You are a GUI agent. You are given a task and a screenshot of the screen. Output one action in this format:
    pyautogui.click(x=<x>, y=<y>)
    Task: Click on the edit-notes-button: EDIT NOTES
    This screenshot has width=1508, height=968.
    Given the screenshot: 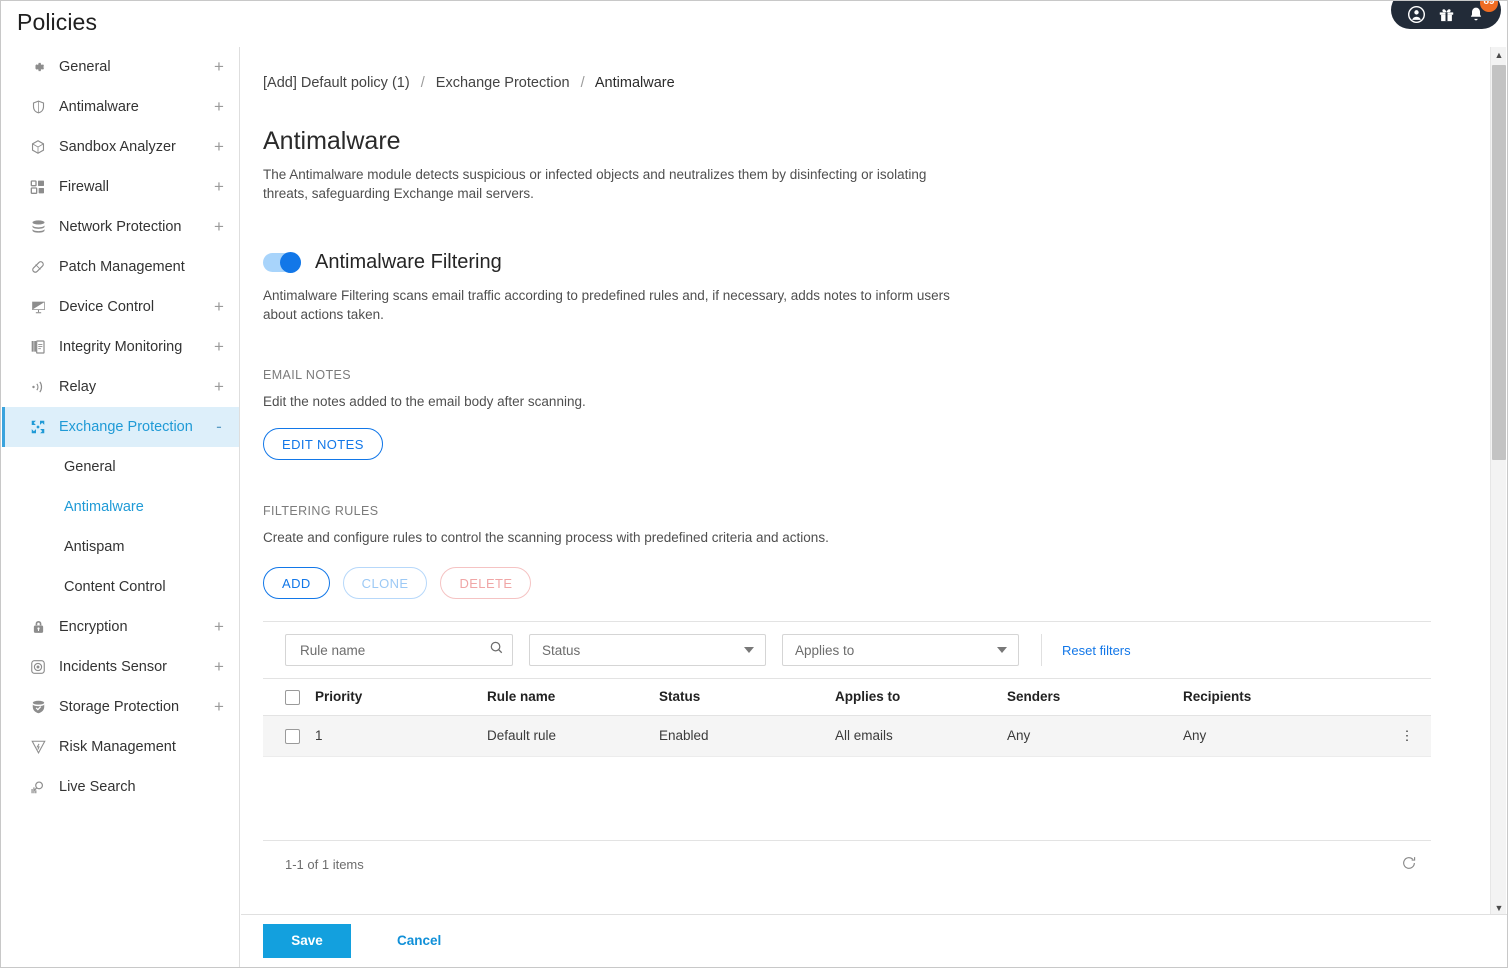 What is the action you would take?
    pyautogui.click(x=323, y=444)
    